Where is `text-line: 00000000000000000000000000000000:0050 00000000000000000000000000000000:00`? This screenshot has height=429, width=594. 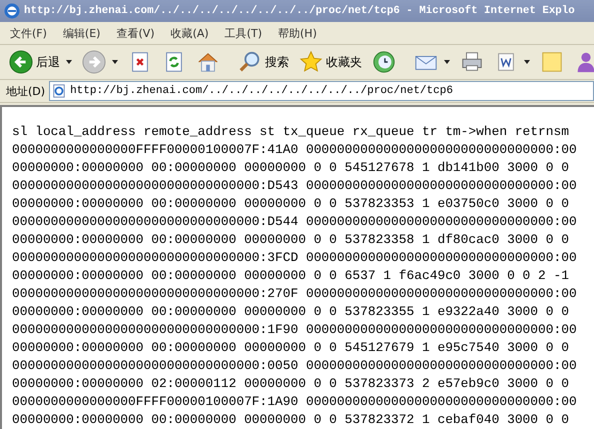 text-line: 00000000000000000000000000000000:0050 00000000000000000000000000000000:00 is located at coordinates (295, 366).